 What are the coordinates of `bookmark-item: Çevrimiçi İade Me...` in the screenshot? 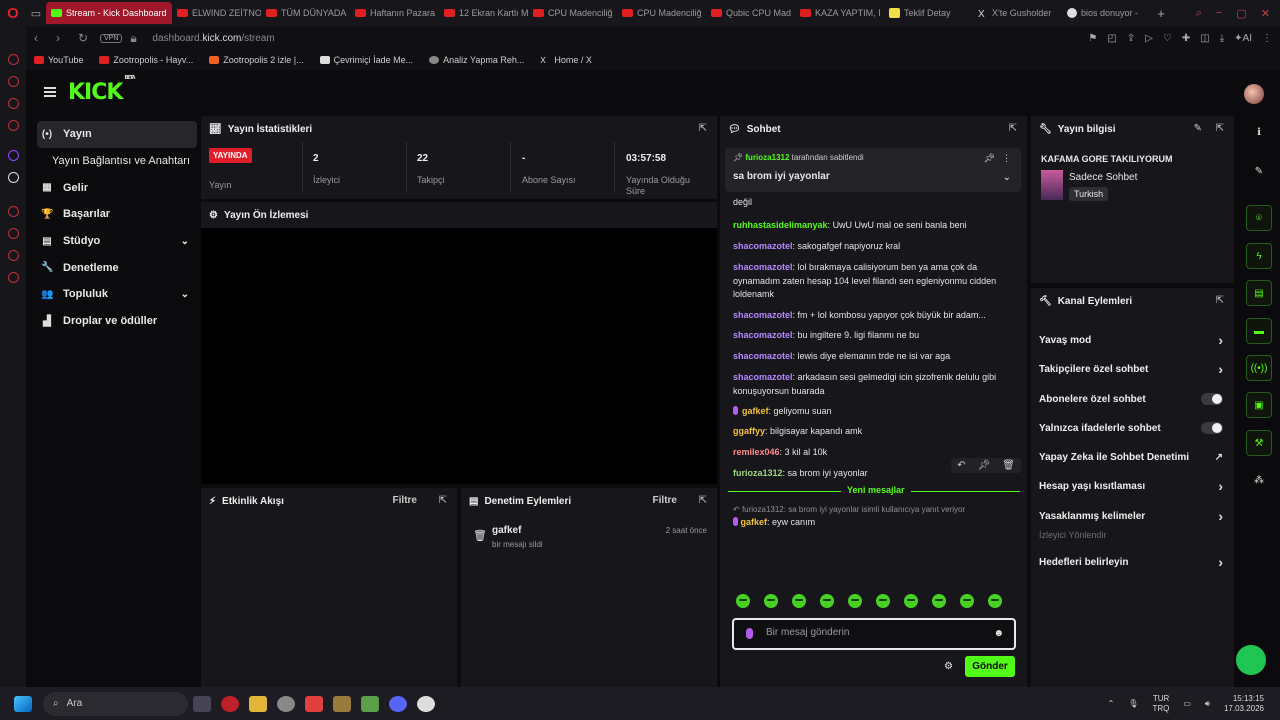 It's located at (366, 60).